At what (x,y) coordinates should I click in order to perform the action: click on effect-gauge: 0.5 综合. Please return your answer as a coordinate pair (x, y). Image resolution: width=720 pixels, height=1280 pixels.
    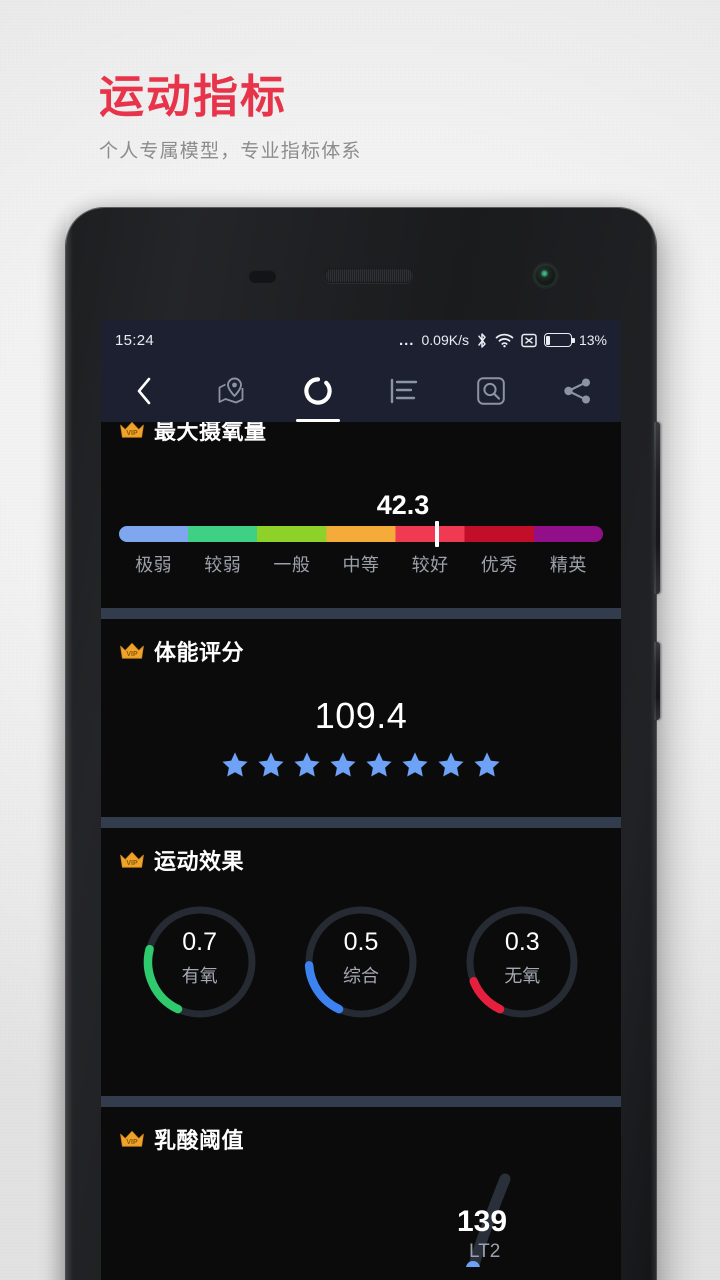
    Looking at the image, I should click on (361, 962).